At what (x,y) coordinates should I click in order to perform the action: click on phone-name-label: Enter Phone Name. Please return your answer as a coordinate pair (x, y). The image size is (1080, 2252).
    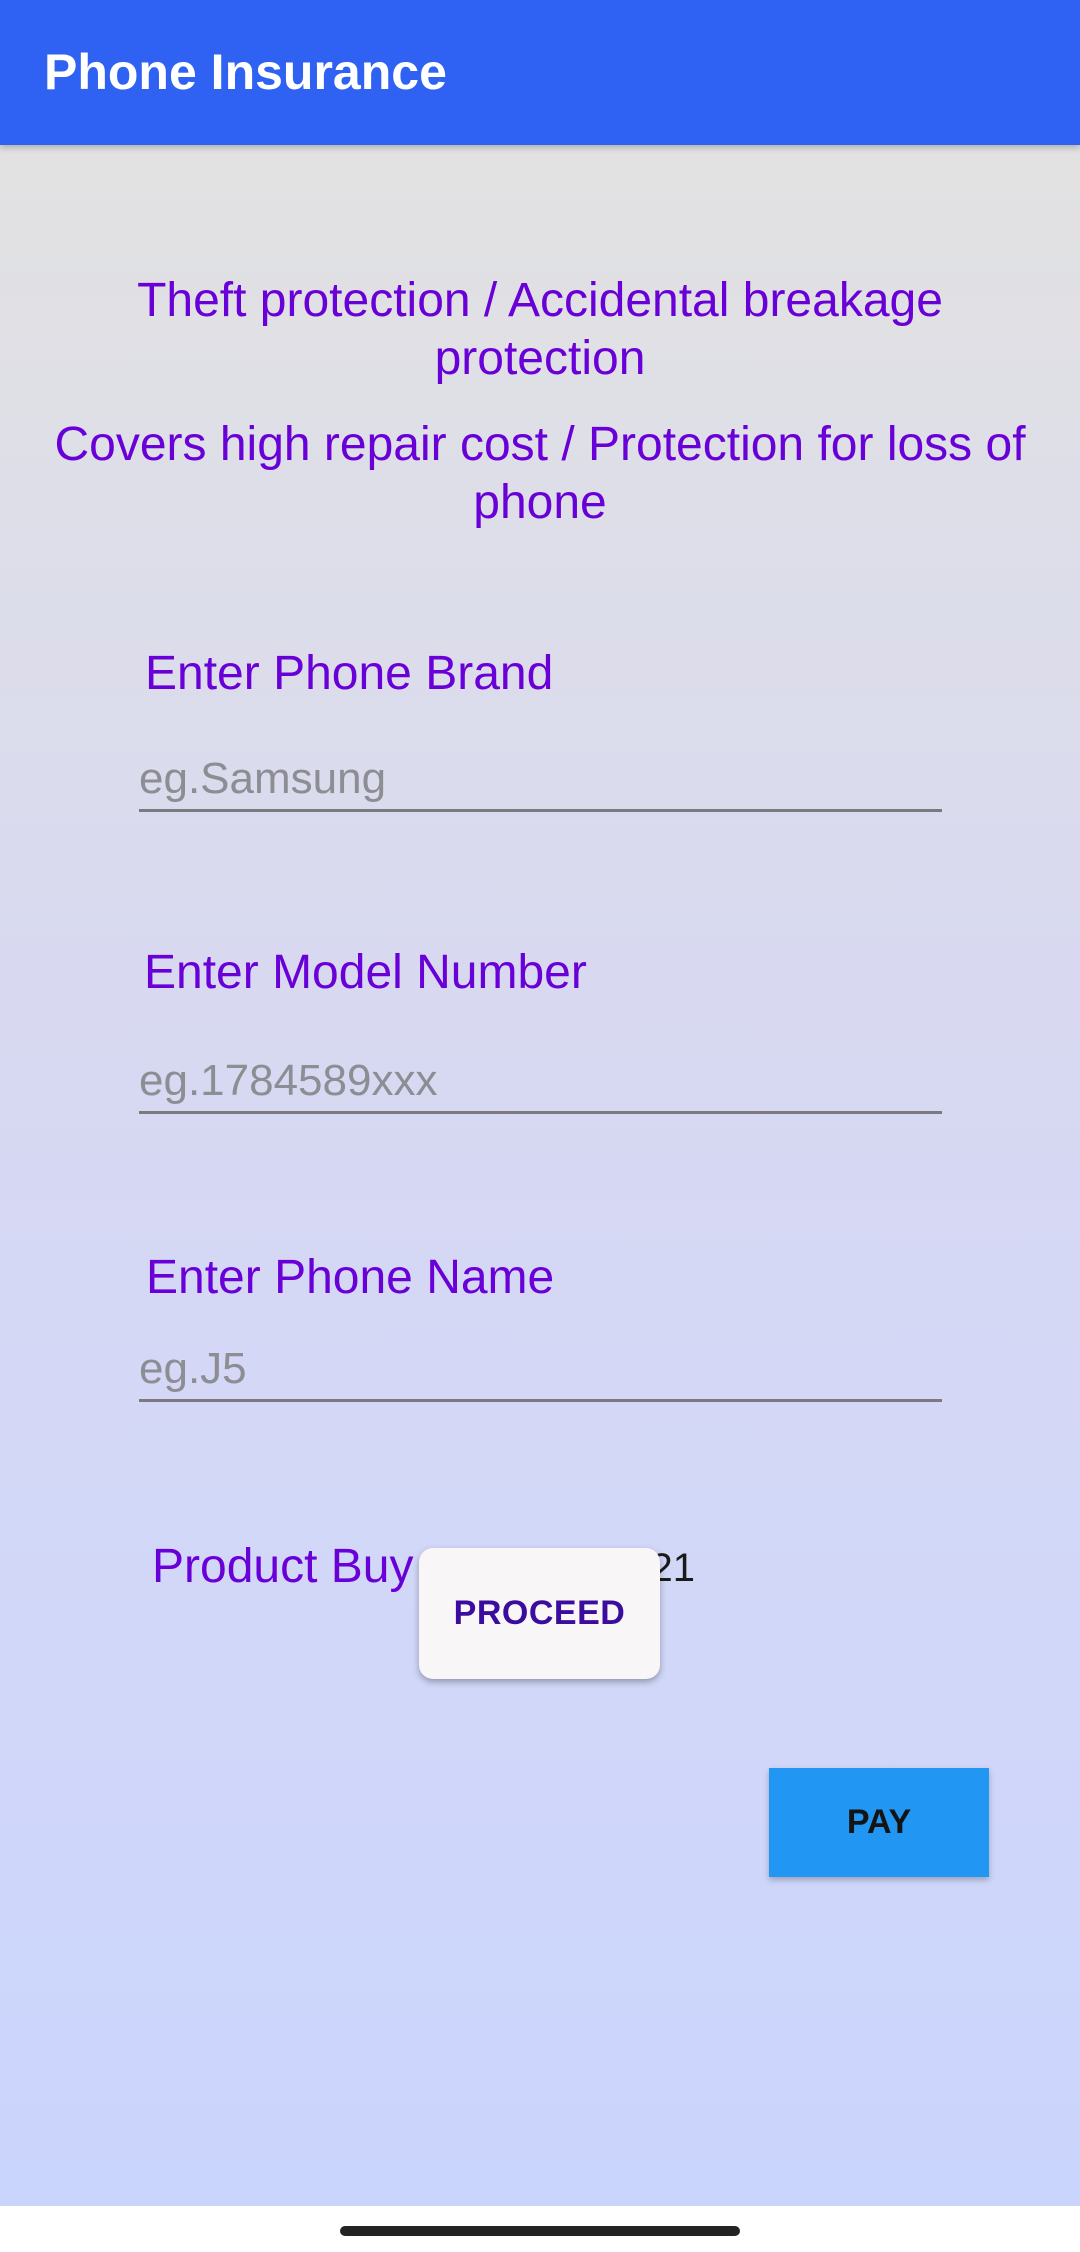
    Looking at the image, I should click on (350, 1277).